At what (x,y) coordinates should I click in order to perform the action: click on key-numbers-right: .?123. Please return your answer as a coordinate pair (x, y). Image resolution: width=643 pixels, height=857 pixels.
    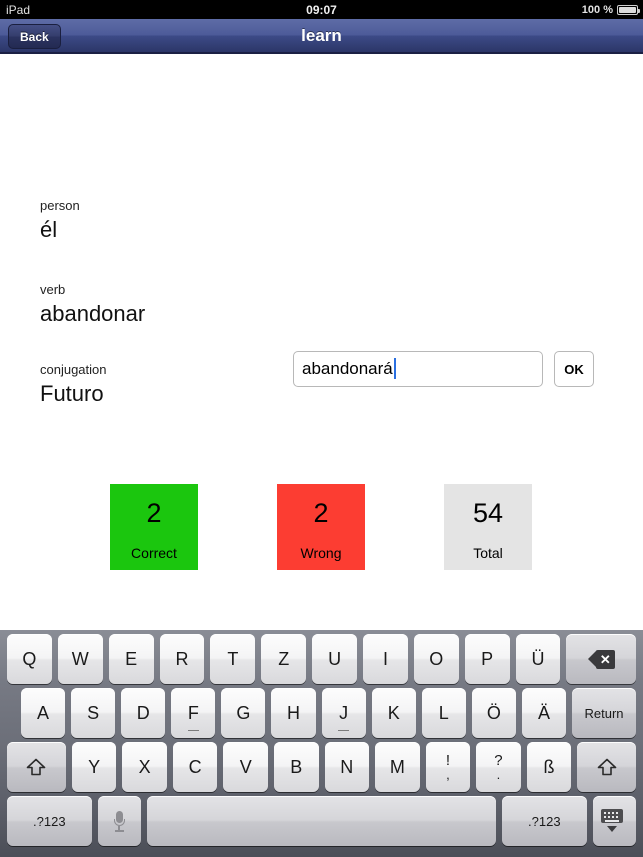
    Looking at the image, I should click on (544, 821).